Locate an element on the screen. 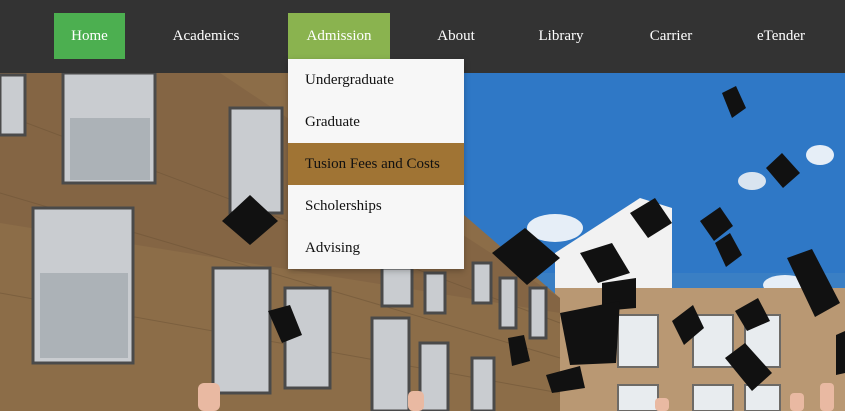 The width and height of the screenshot is (845, 411). menu-item-tuition-fees: Tusion Fees and Costs is located at coordinates (376, 164).